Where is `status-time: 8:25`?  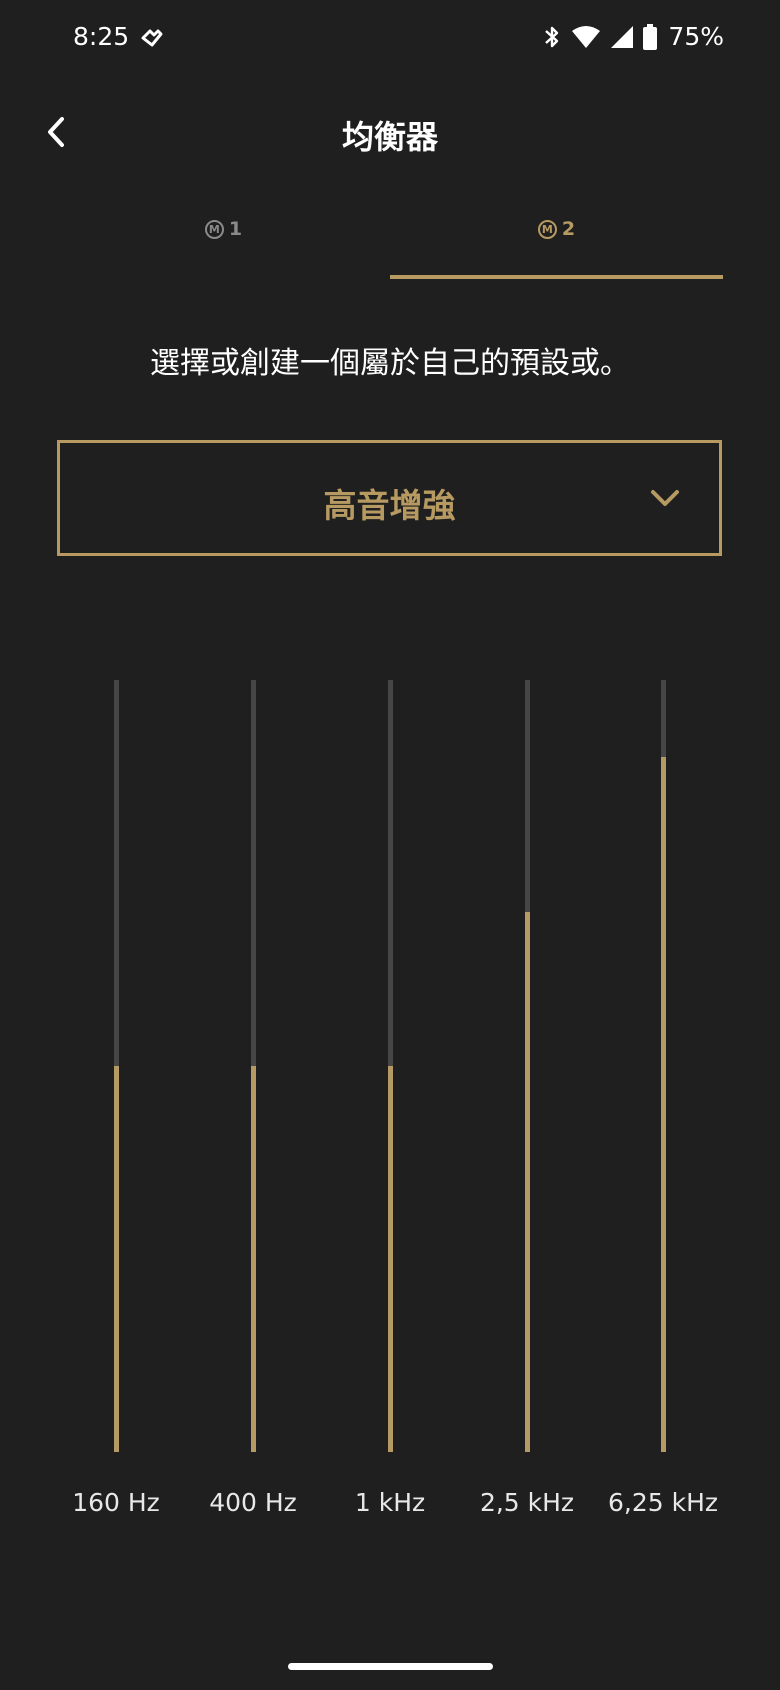
status-time: 8:25 is located at coordinates (101, 36).